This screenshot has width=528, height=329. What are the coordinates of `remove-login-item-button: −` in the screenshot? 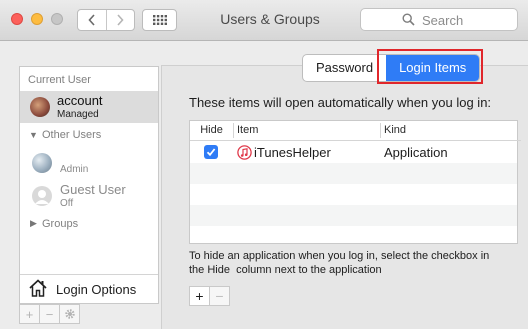 It's located at (219, 296).